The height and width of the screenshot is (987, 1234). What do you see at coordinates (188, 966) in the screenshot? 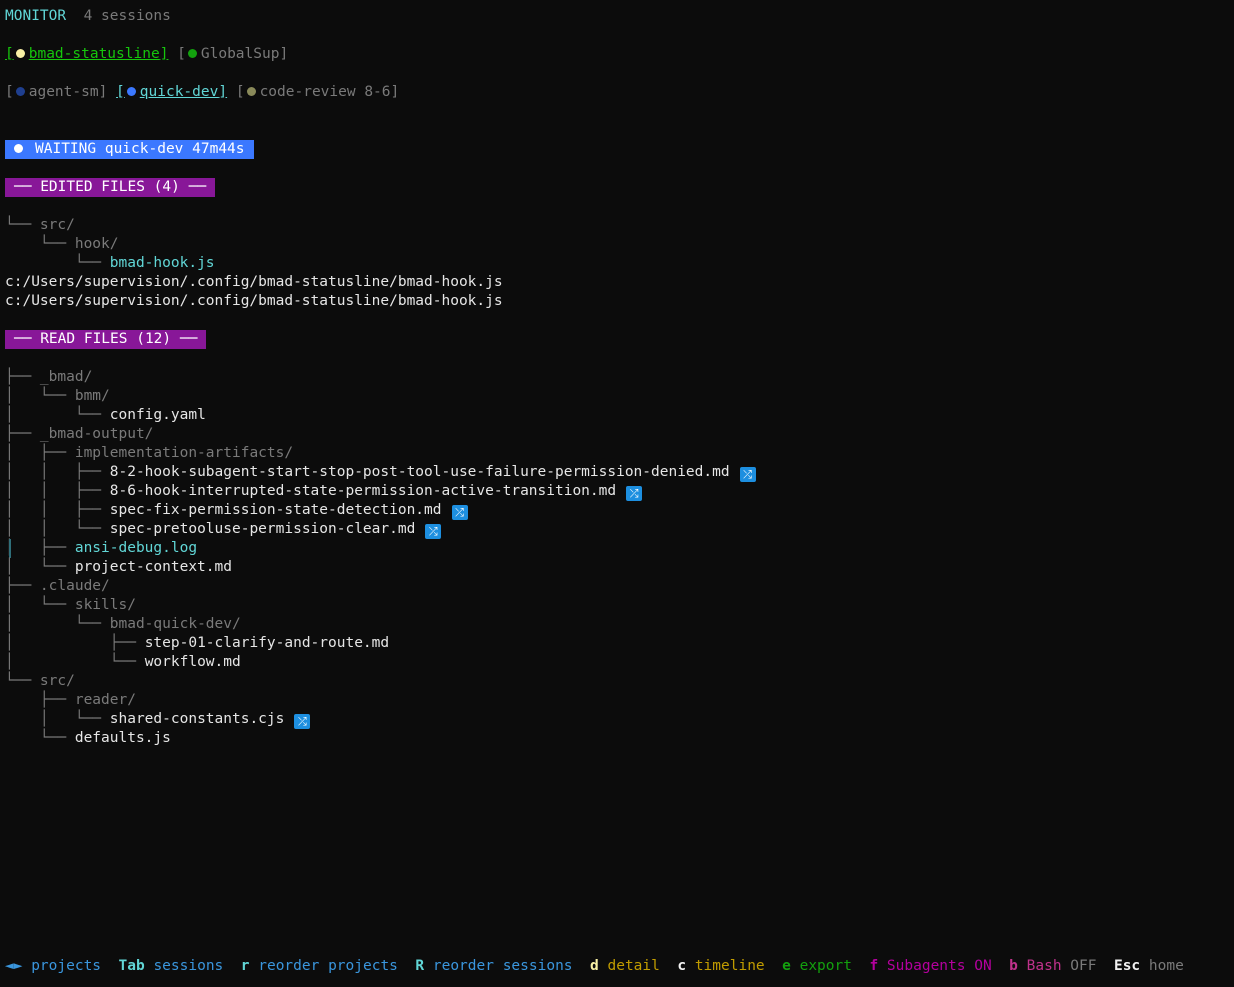
I see `shortcut-label: sessions` at bounding box center [188, 966].